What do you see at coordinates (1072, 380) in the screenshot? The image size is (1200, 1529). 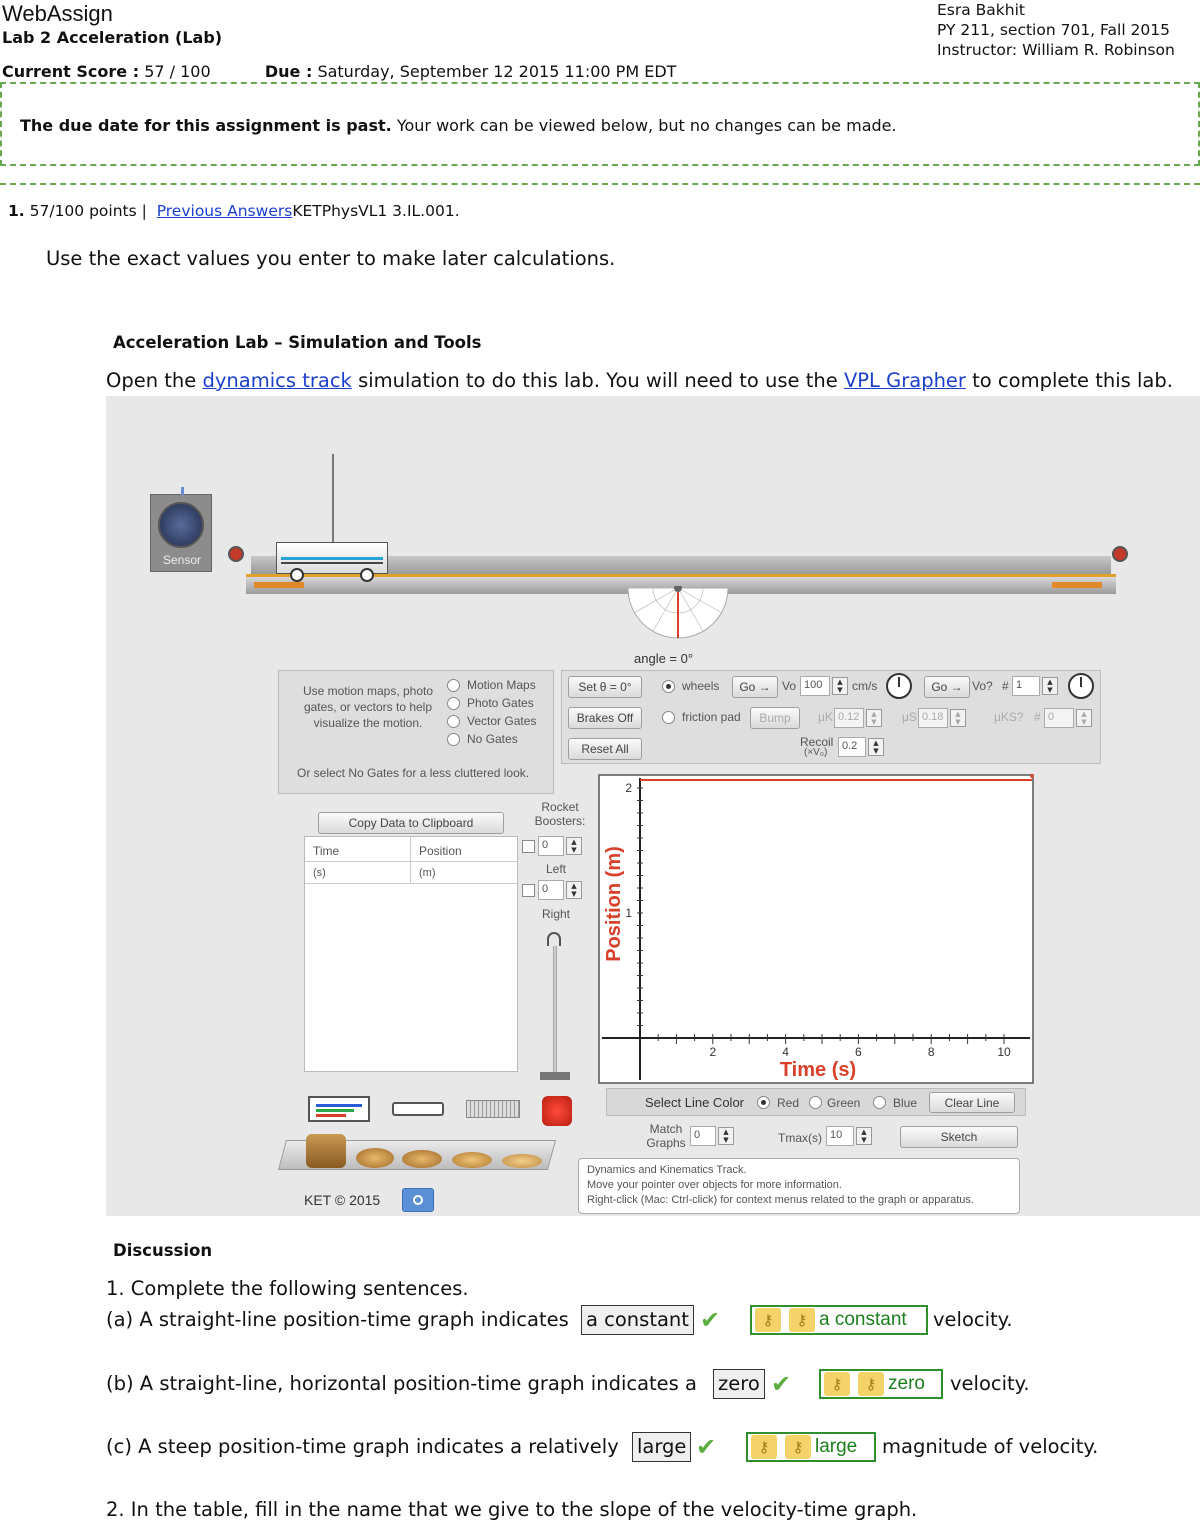 I see `open-suffix: to complete this lab.` at bounding box center [1072, 380].